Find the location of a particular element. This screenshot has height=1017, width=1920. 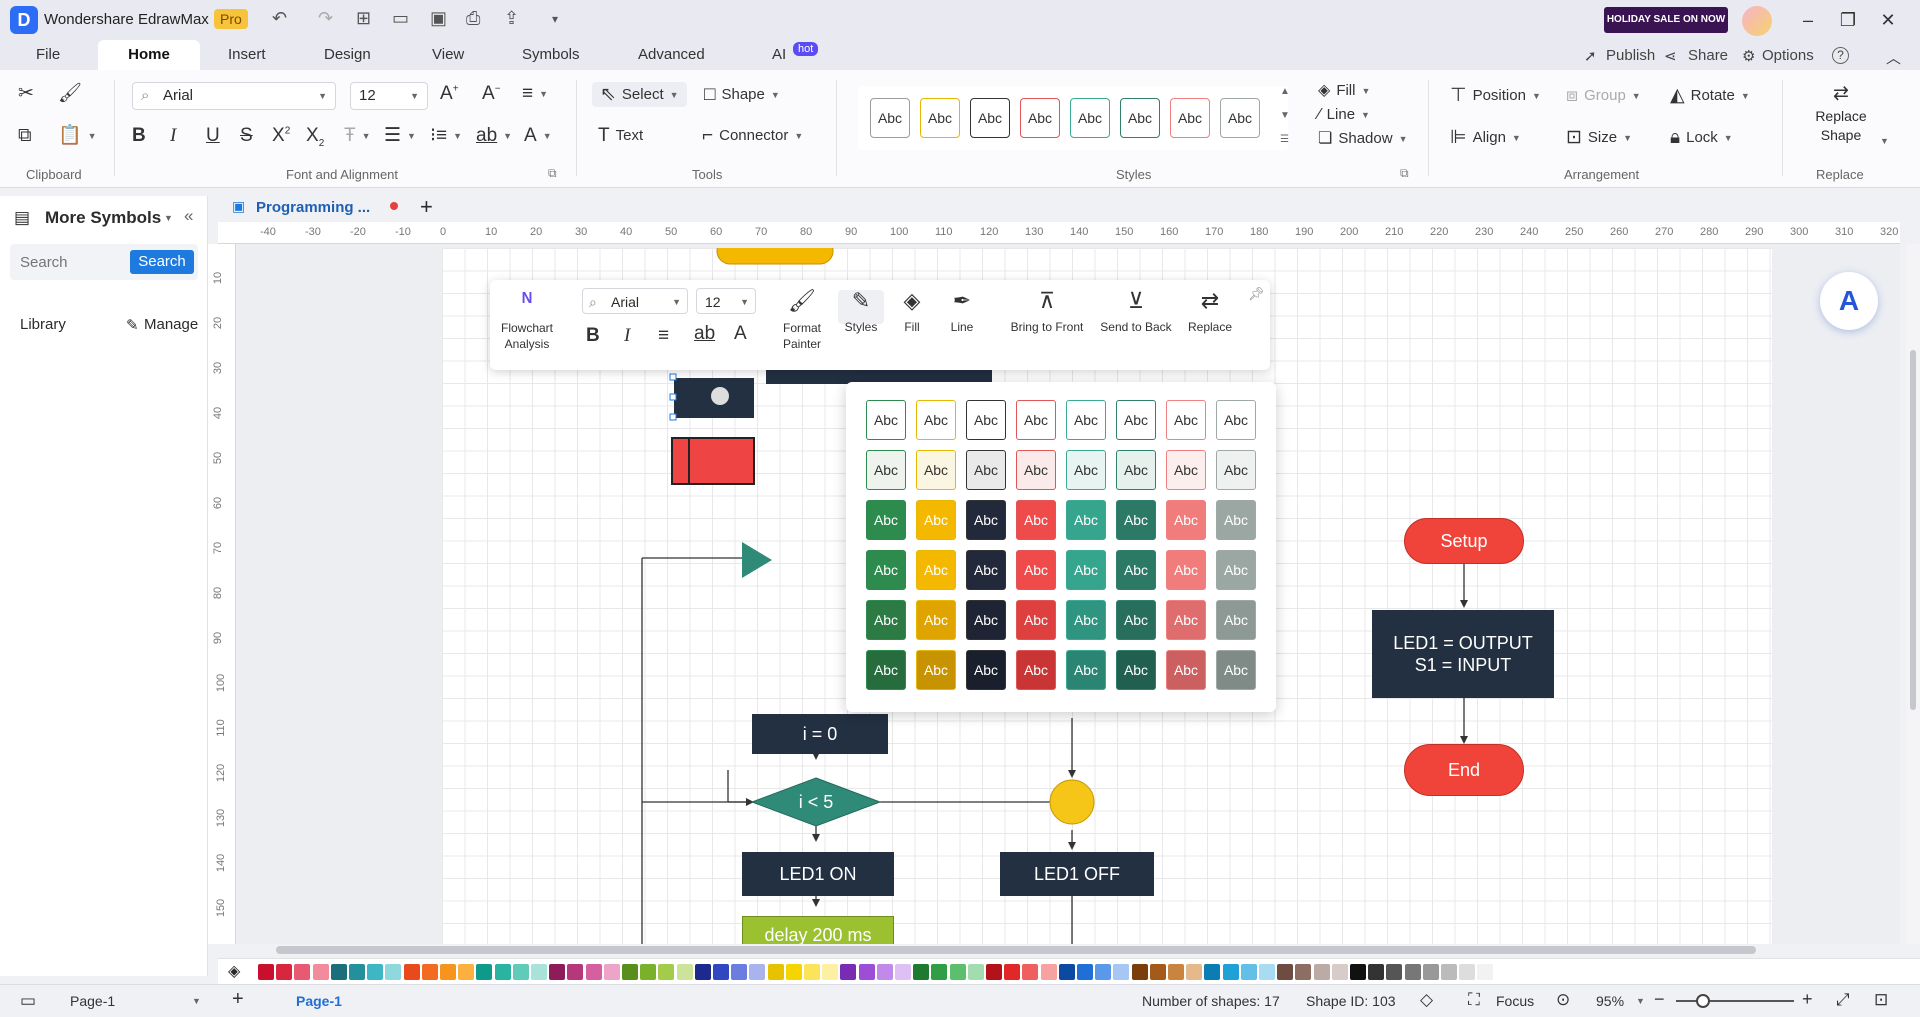

close-button: ✕ is located at coordinates (1888, 20).